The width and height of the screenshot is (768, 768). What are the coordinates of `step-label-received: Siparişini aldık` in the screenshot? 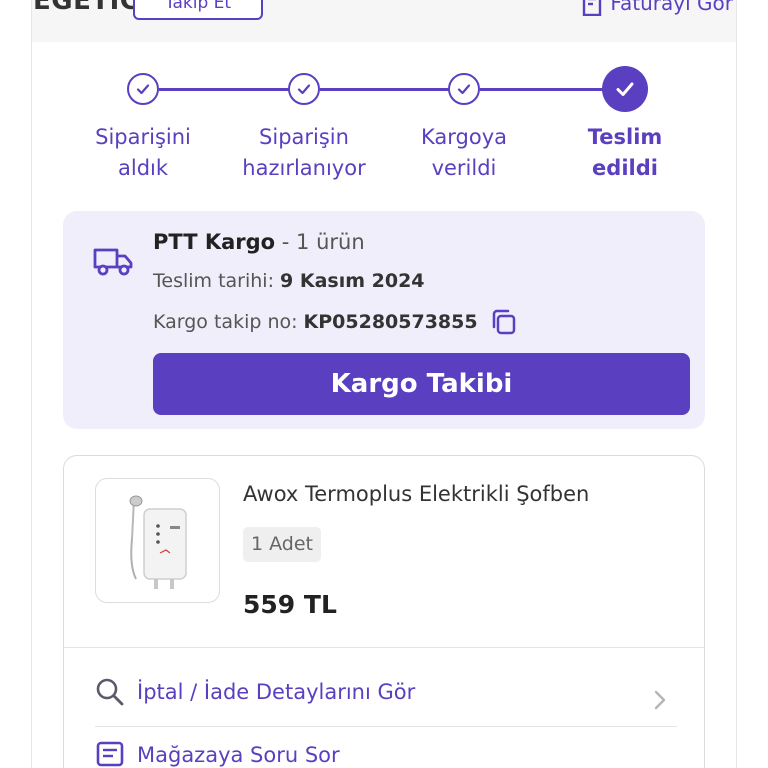 It's located at (143, 153).